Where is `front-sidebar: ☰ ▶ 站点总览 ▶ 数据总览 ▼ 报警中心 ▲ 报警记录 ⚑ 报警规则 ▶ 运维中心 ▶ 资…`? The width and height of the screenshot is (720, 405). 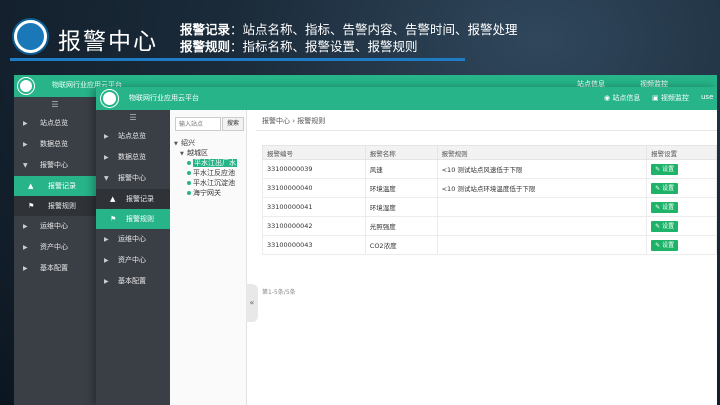 front-sidebar: ☰ ▶ 站点总览 ▶ 数据总览 ▼ 报警中心 ▲ 报警记录 ⚑ 报警规则 ▶ 运维中心 ▶ 资… is located at coordinates (133, 257).